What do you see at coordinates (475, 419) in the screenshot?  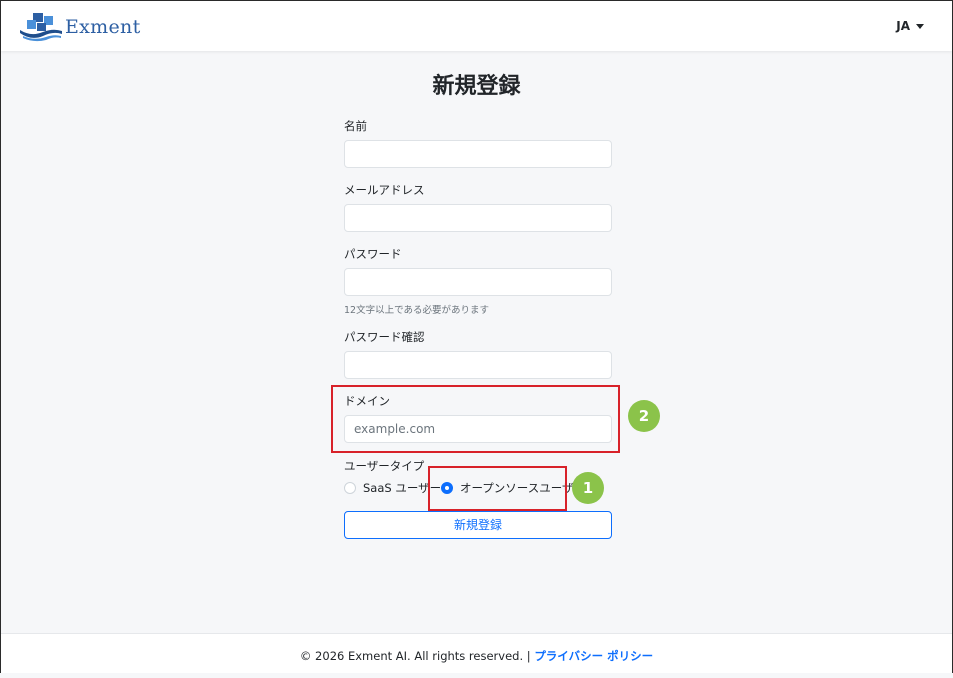 I see `highlight-box-domain` at bounding box center [475, 419].